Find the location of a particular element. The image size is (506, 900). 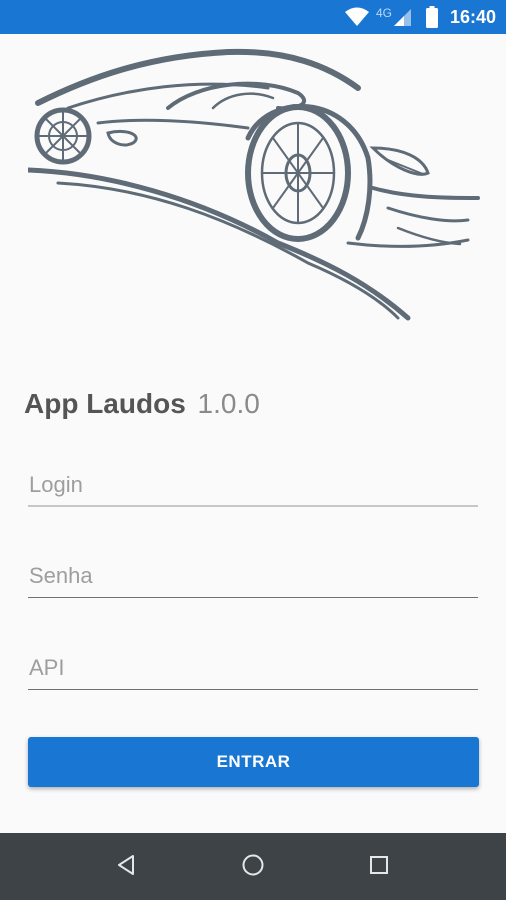

network-type-label: 4G is located at coordinates (383, 13).